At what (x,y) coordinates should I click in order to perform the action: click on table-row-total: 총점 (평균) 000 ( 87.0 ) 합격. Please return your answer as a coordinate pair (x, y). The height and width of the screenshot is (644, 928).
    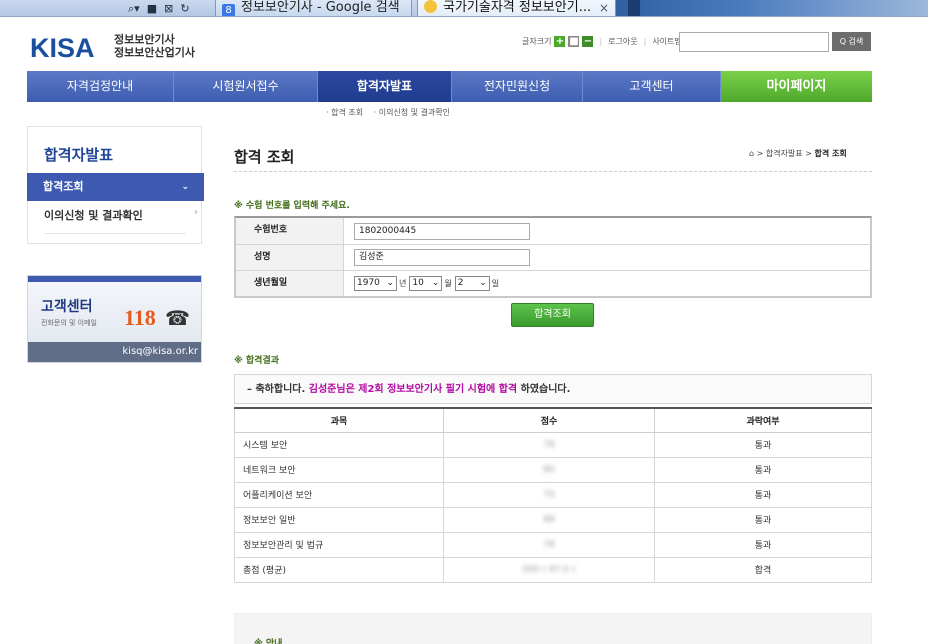
    Looking at the image, I should click on (553, 569).